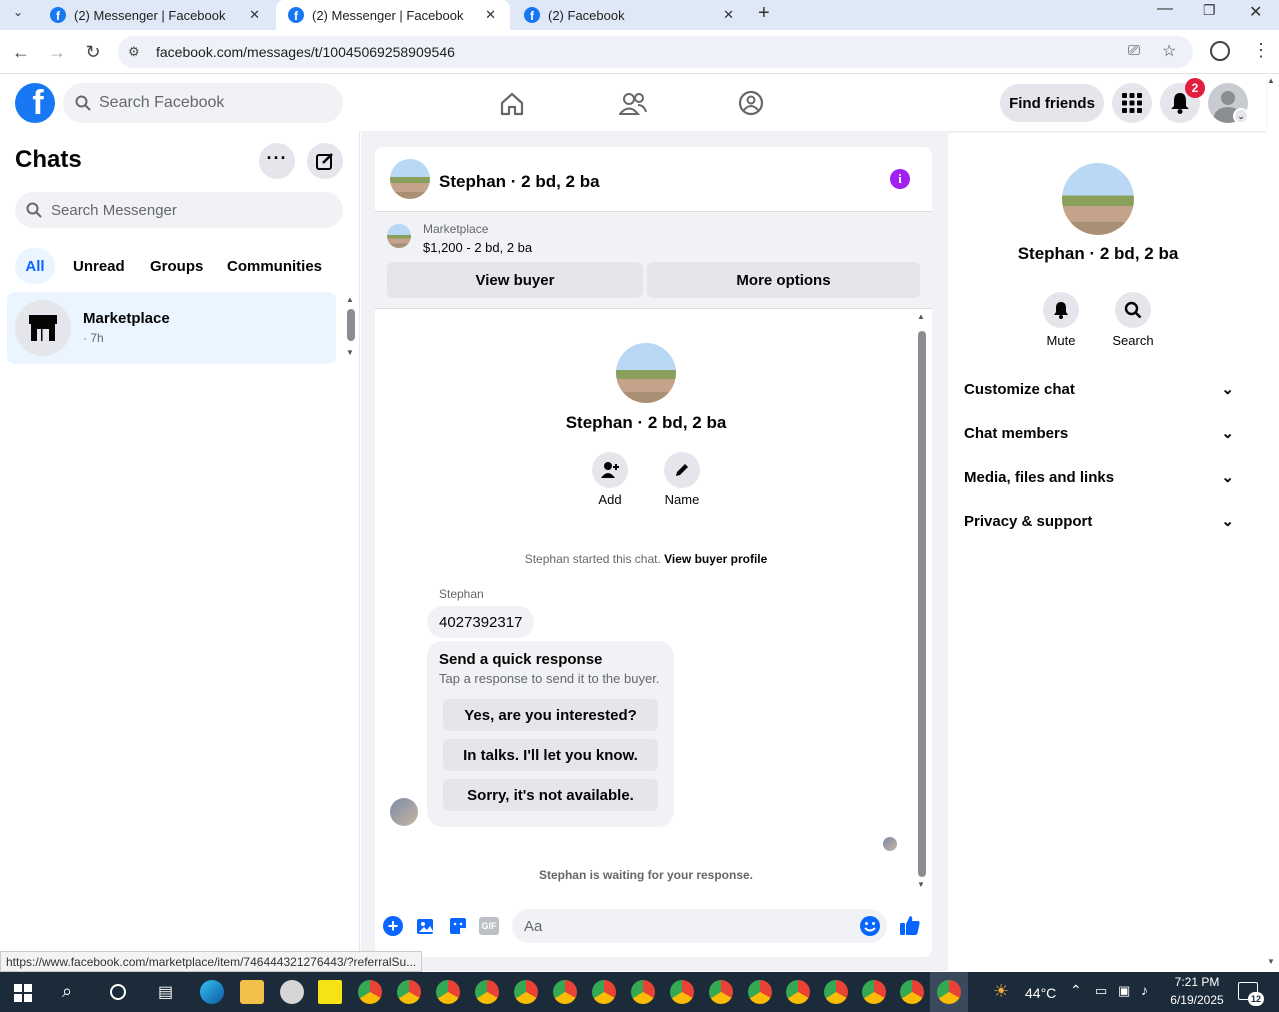  I want to click on network-icon: ▣, so click(1124, 991).